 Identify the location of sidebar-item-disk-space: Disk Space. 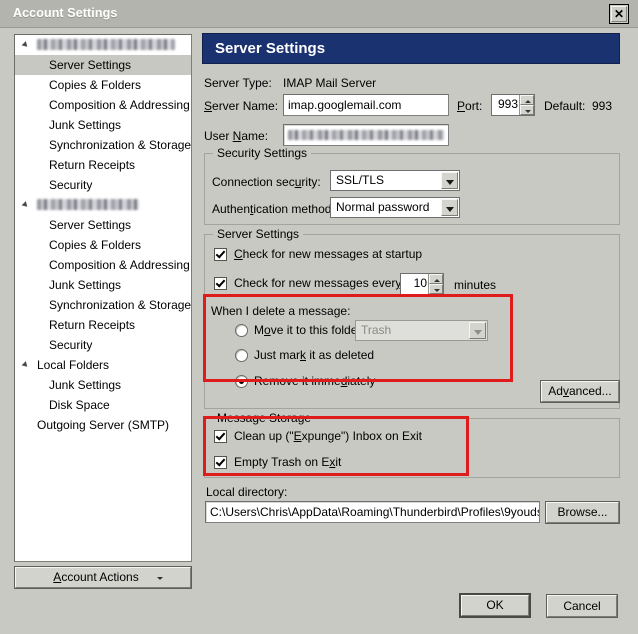
(103, 405).